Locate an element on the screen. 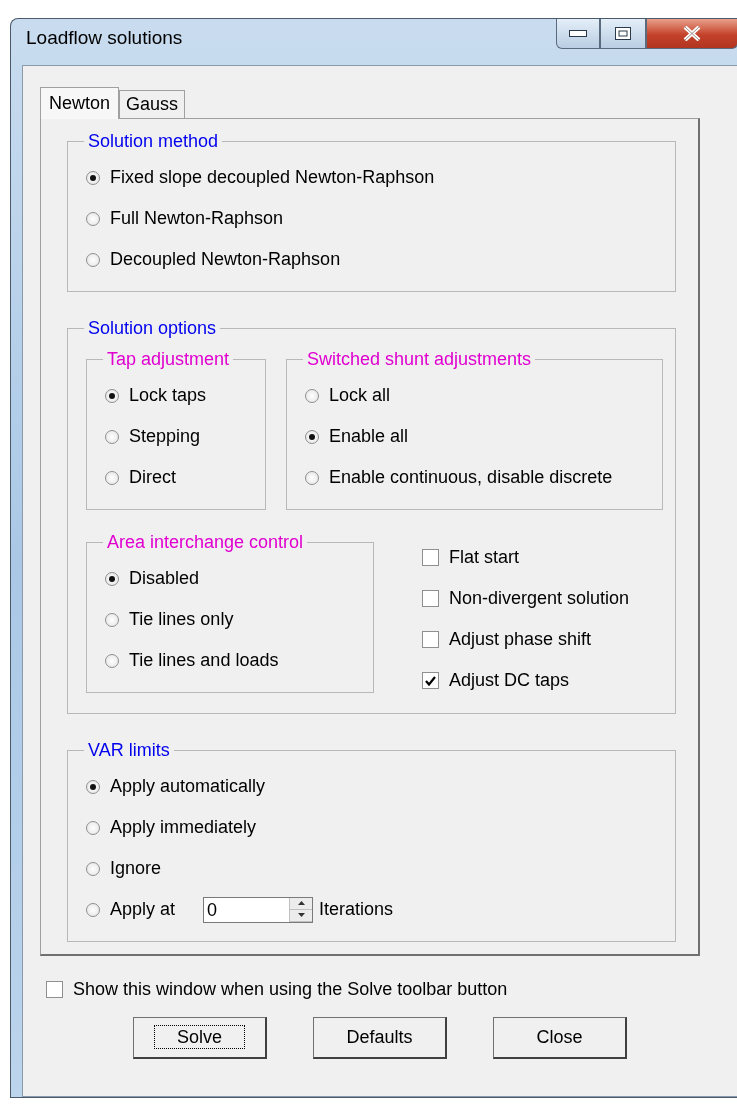  dialog-button: Defaults is located at coordinates (380, 1038).